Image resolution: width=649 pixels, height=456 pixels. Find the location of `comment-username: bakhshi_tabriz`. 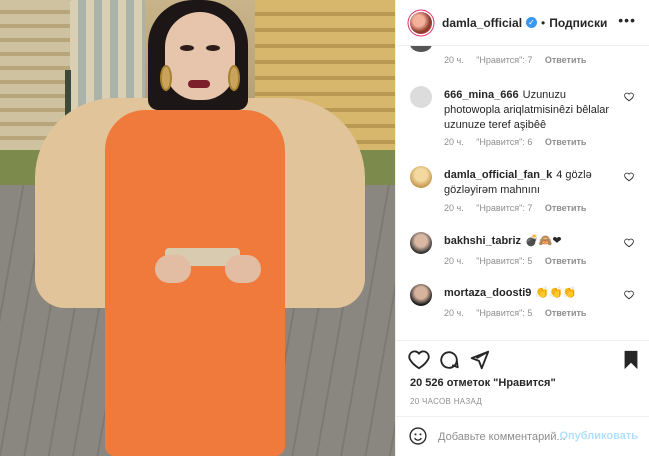

comment-username: bakhshi_tabriz is located at coordinates (482, 241).